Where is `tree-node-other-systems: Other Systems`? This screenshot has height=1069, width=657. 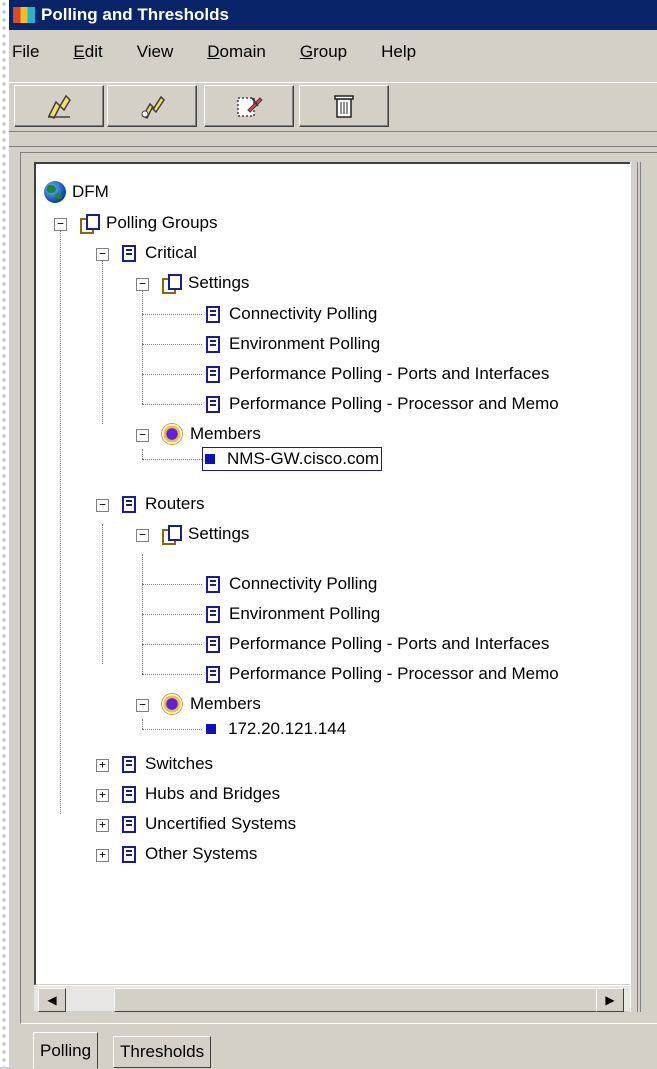 tree-node-other-systems: Other Systems is located at coordinates (189, 854).